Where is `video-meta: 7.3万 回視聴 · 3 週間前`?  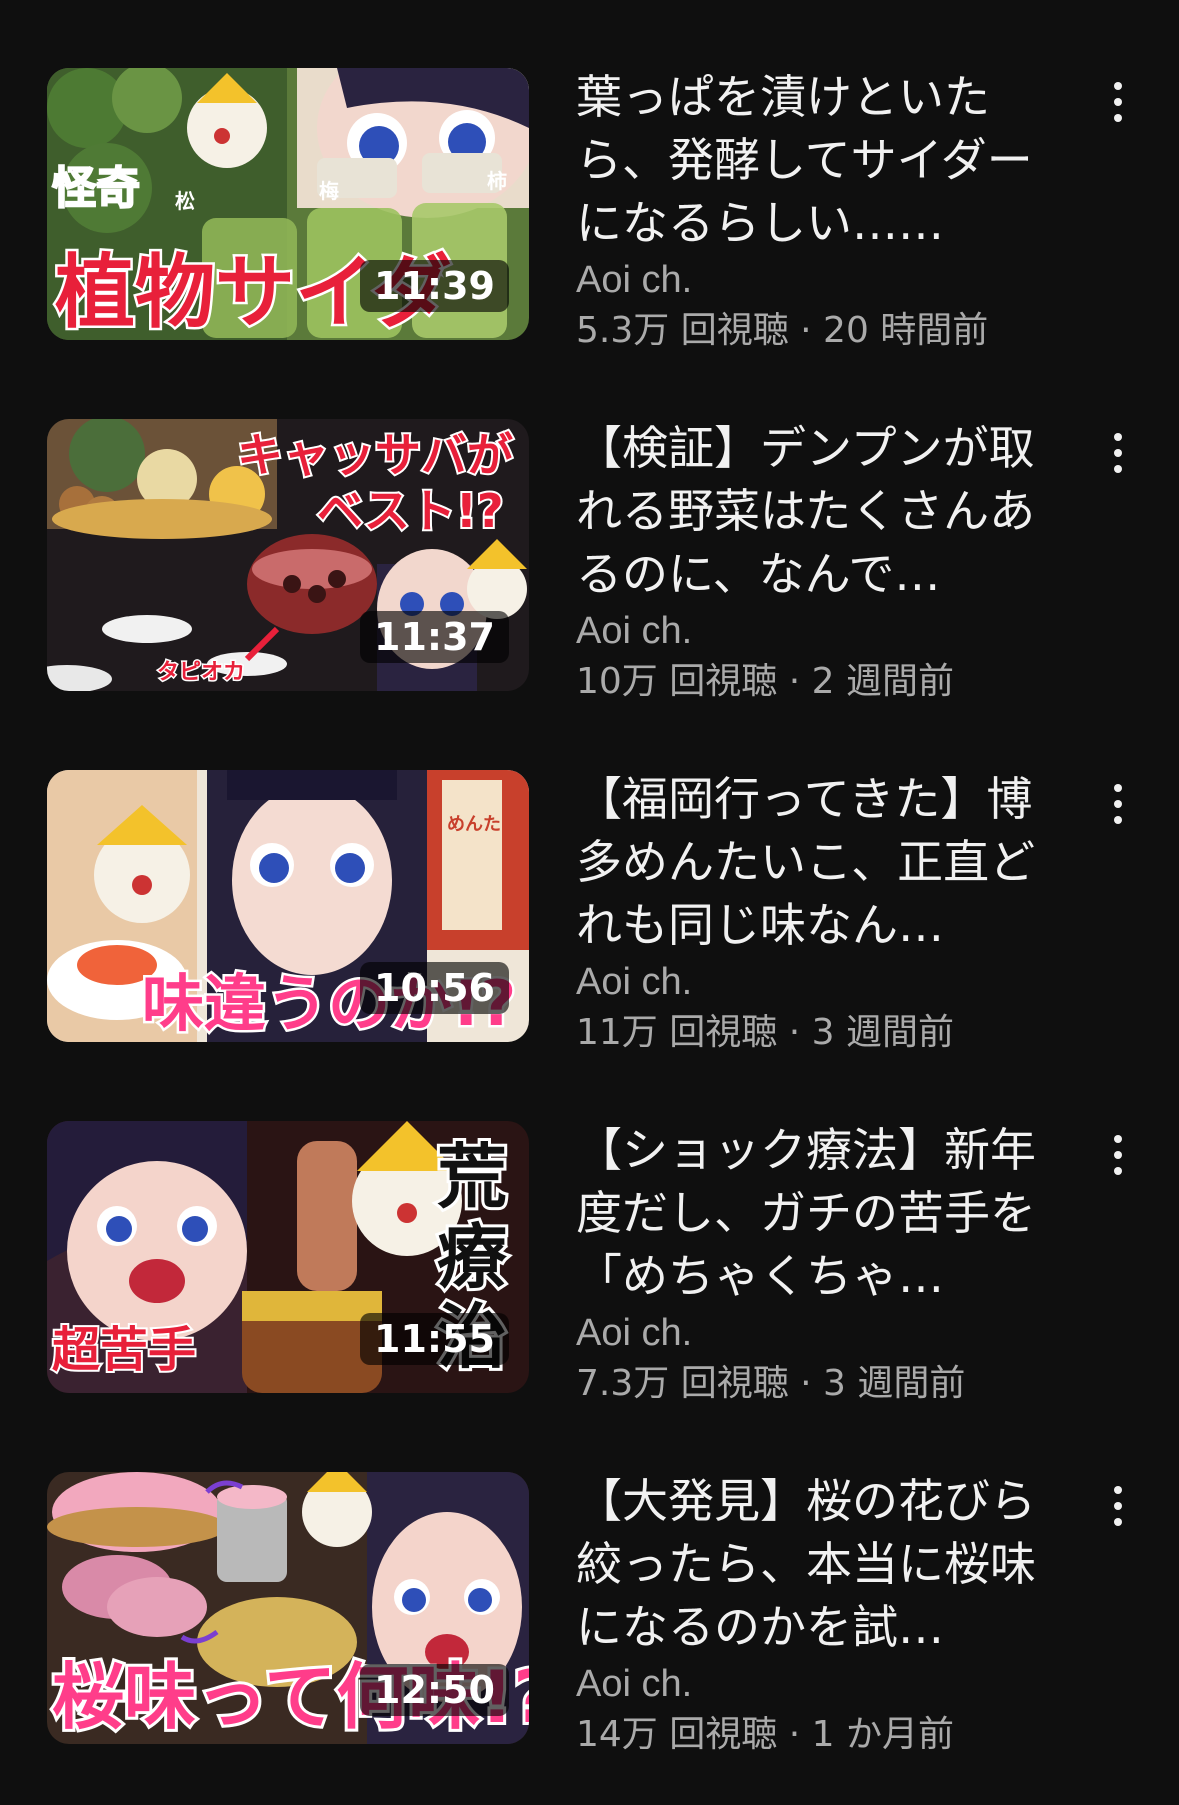 video-meta: 7.3万 回視聴 · 3 週間前 is located at coordinates (811, 1384).